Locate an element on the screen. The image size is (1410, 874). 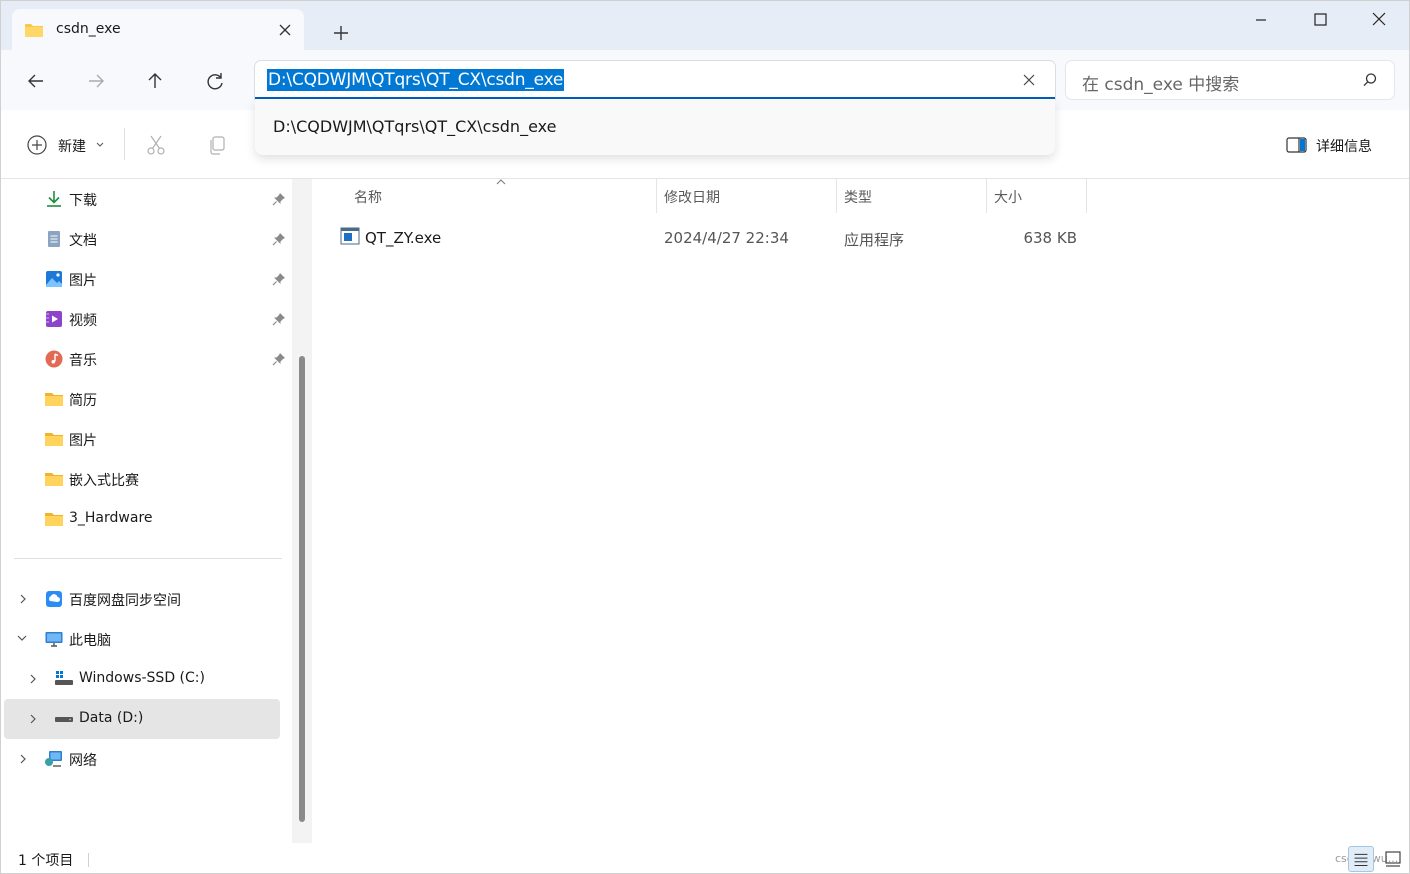
details-button-label: 详细信息 is located at coordinates (1344, 147).